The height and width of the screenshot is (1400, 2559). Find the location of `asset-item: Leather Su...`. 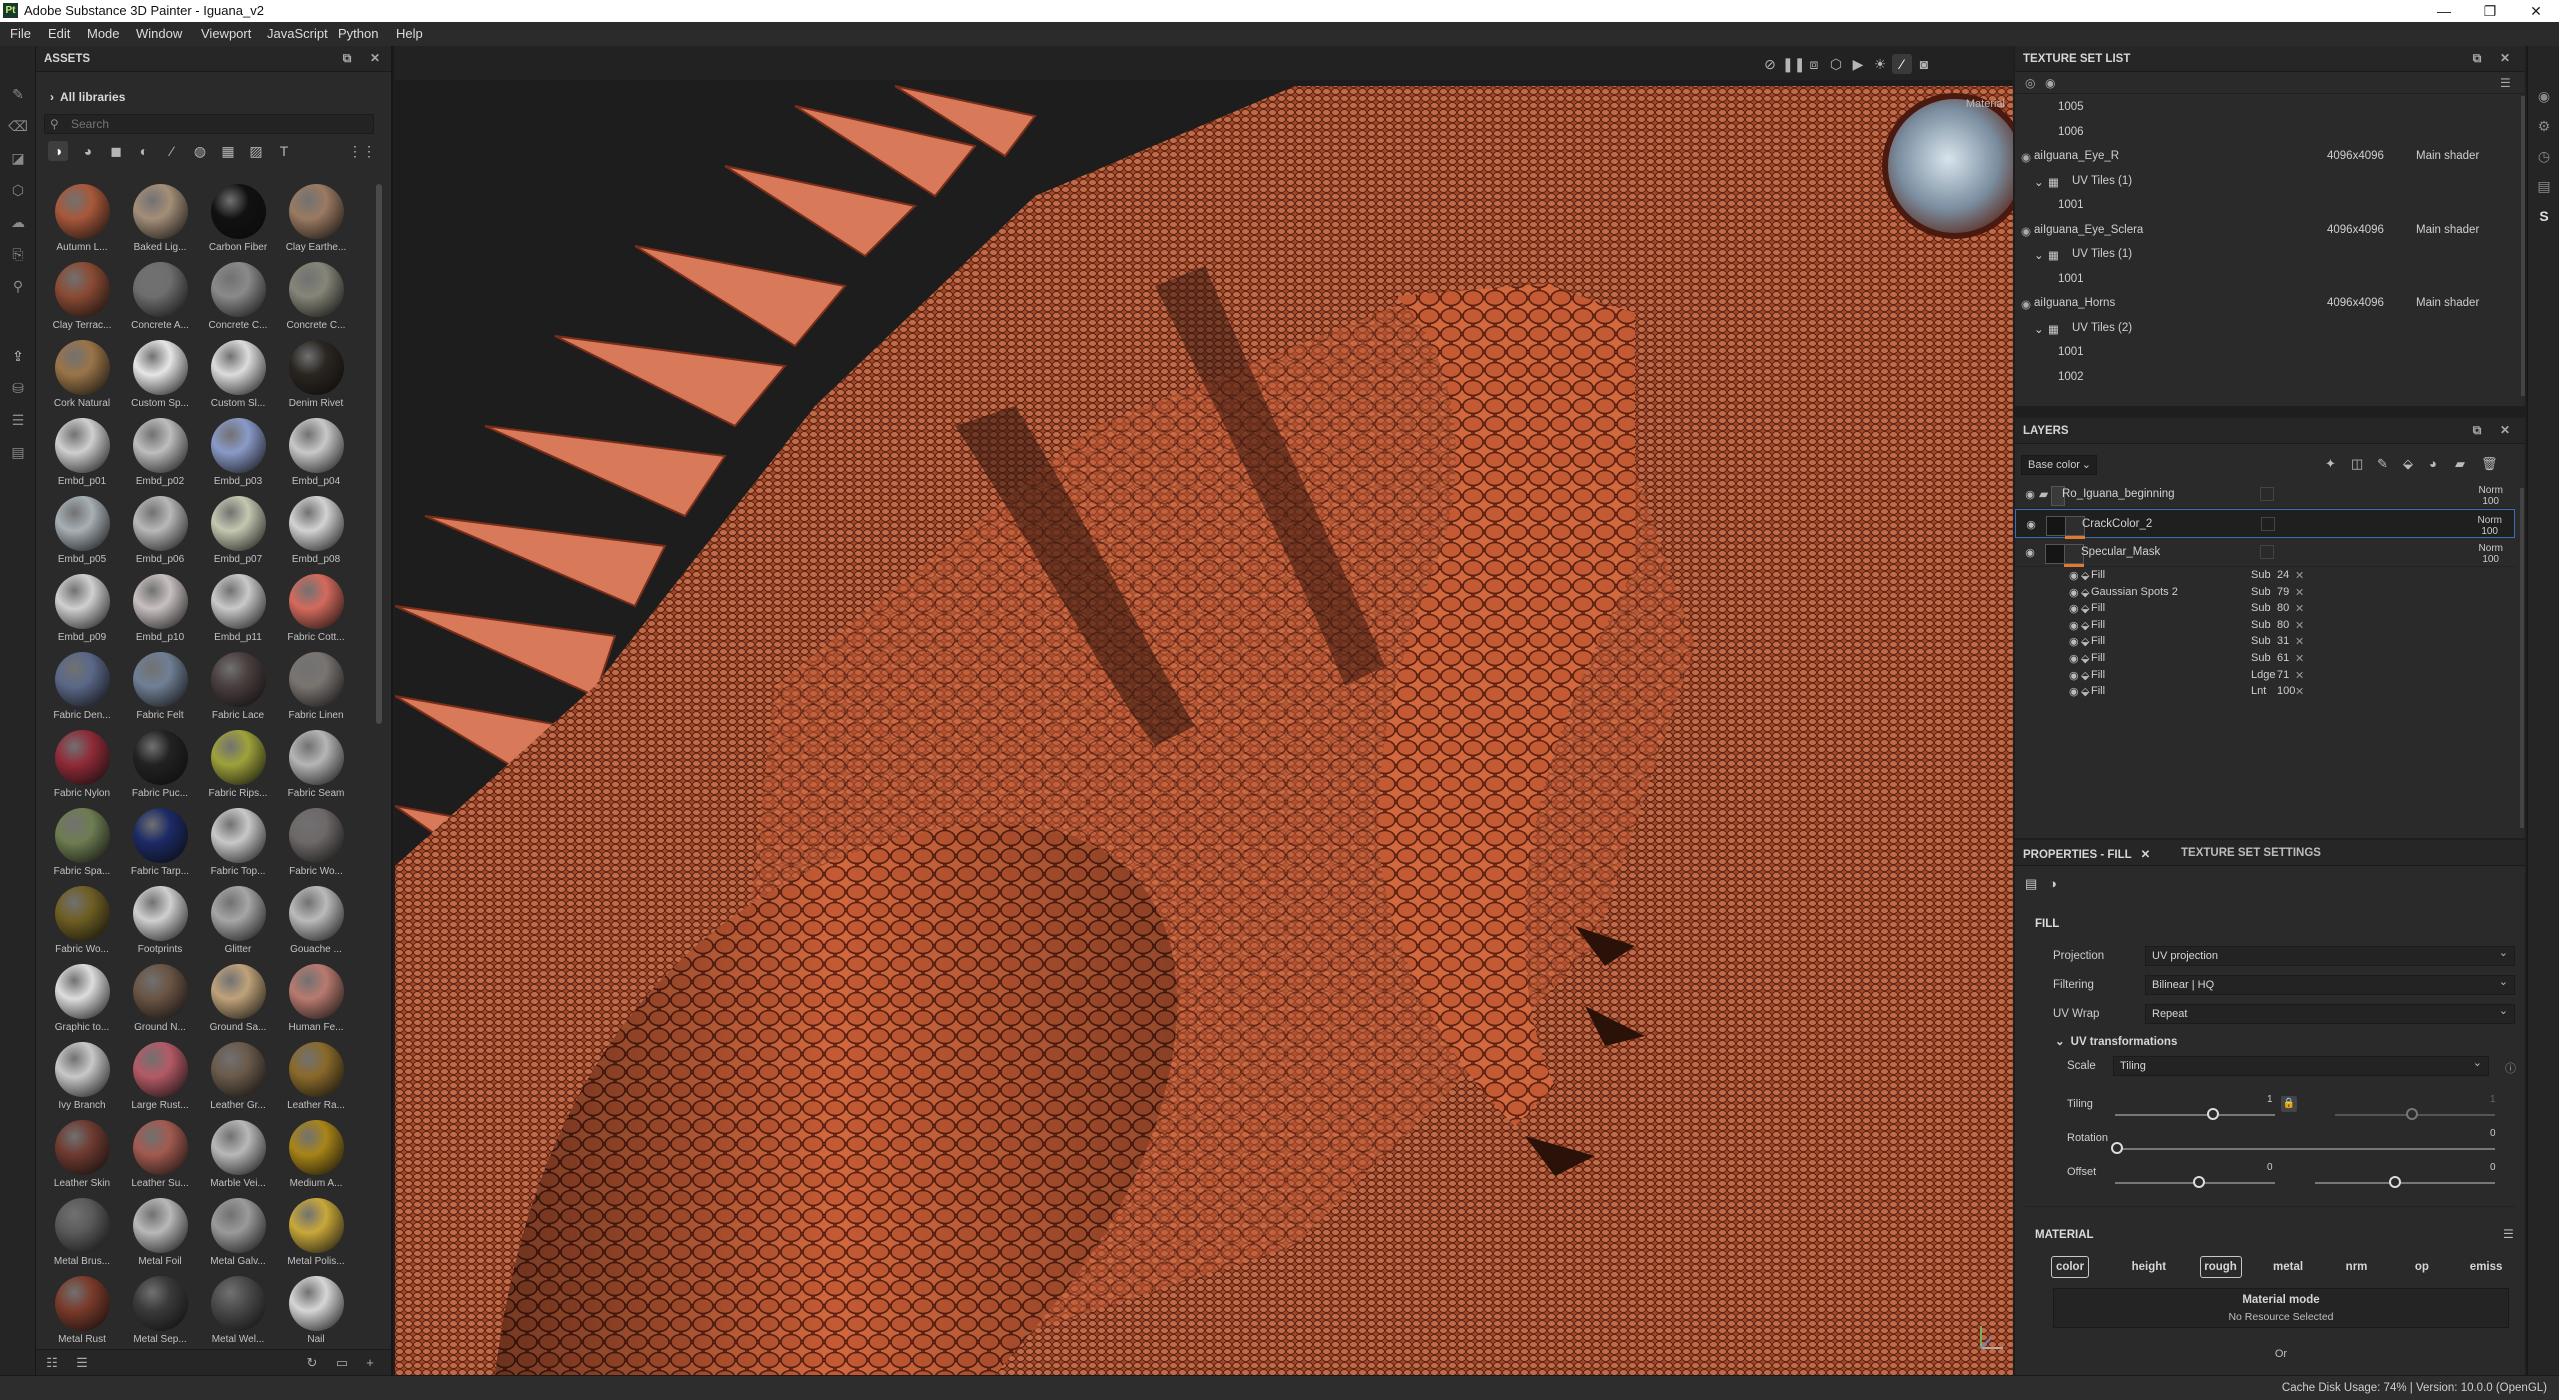

asset-item: Leather Su... is located at coordinates (156, 1159).